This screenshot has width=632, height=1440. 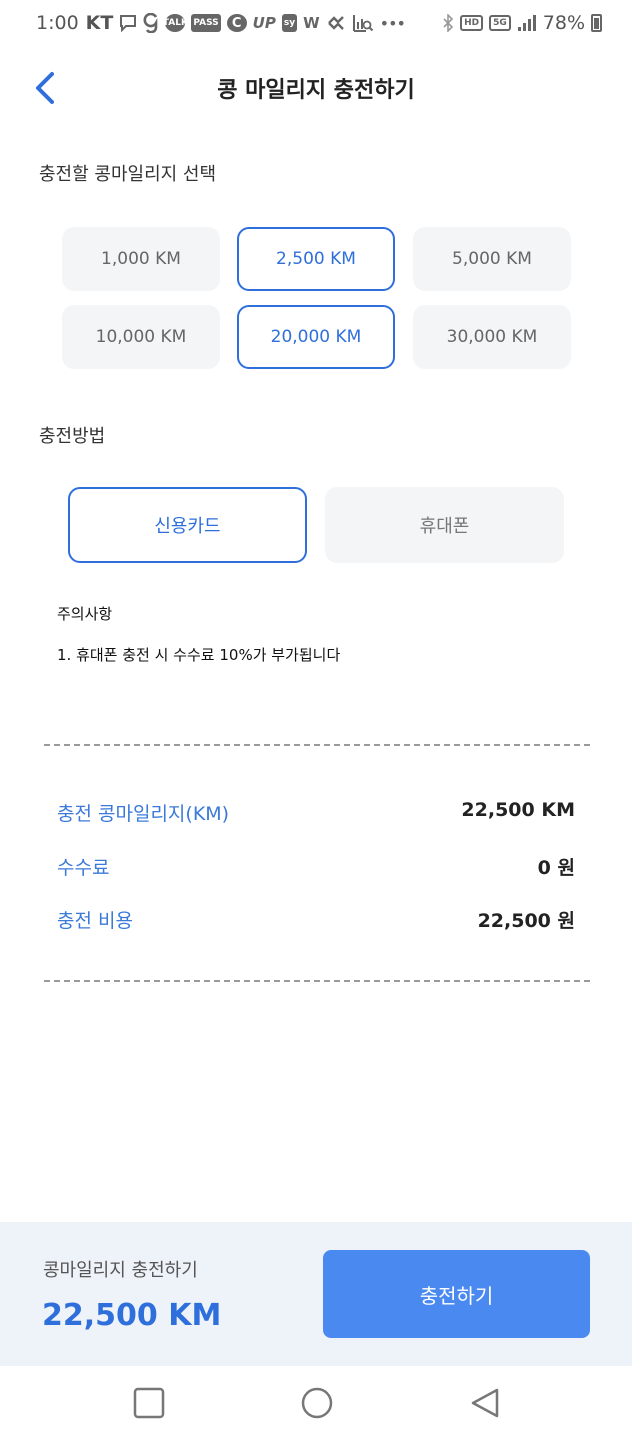 I want to click on back-nav-button, so click(x=485, y=1403).